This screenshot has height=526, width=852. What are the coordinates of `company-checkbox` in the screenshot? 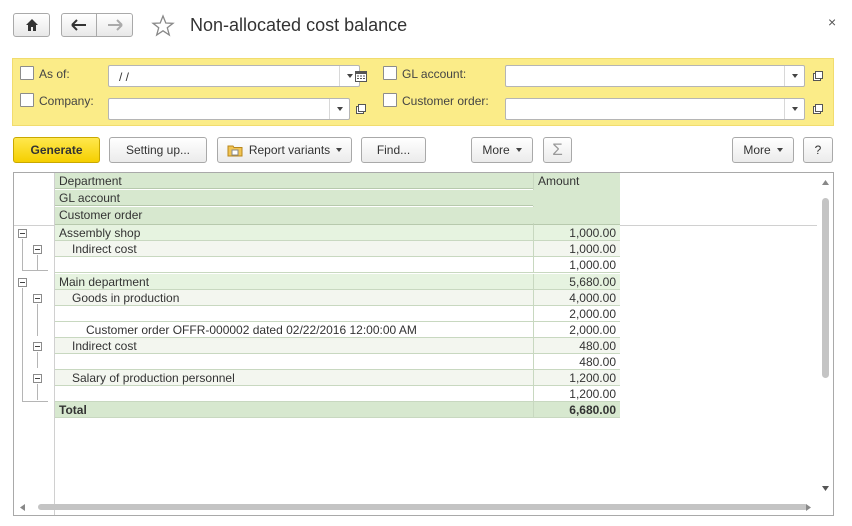 It's located at (27, 100).